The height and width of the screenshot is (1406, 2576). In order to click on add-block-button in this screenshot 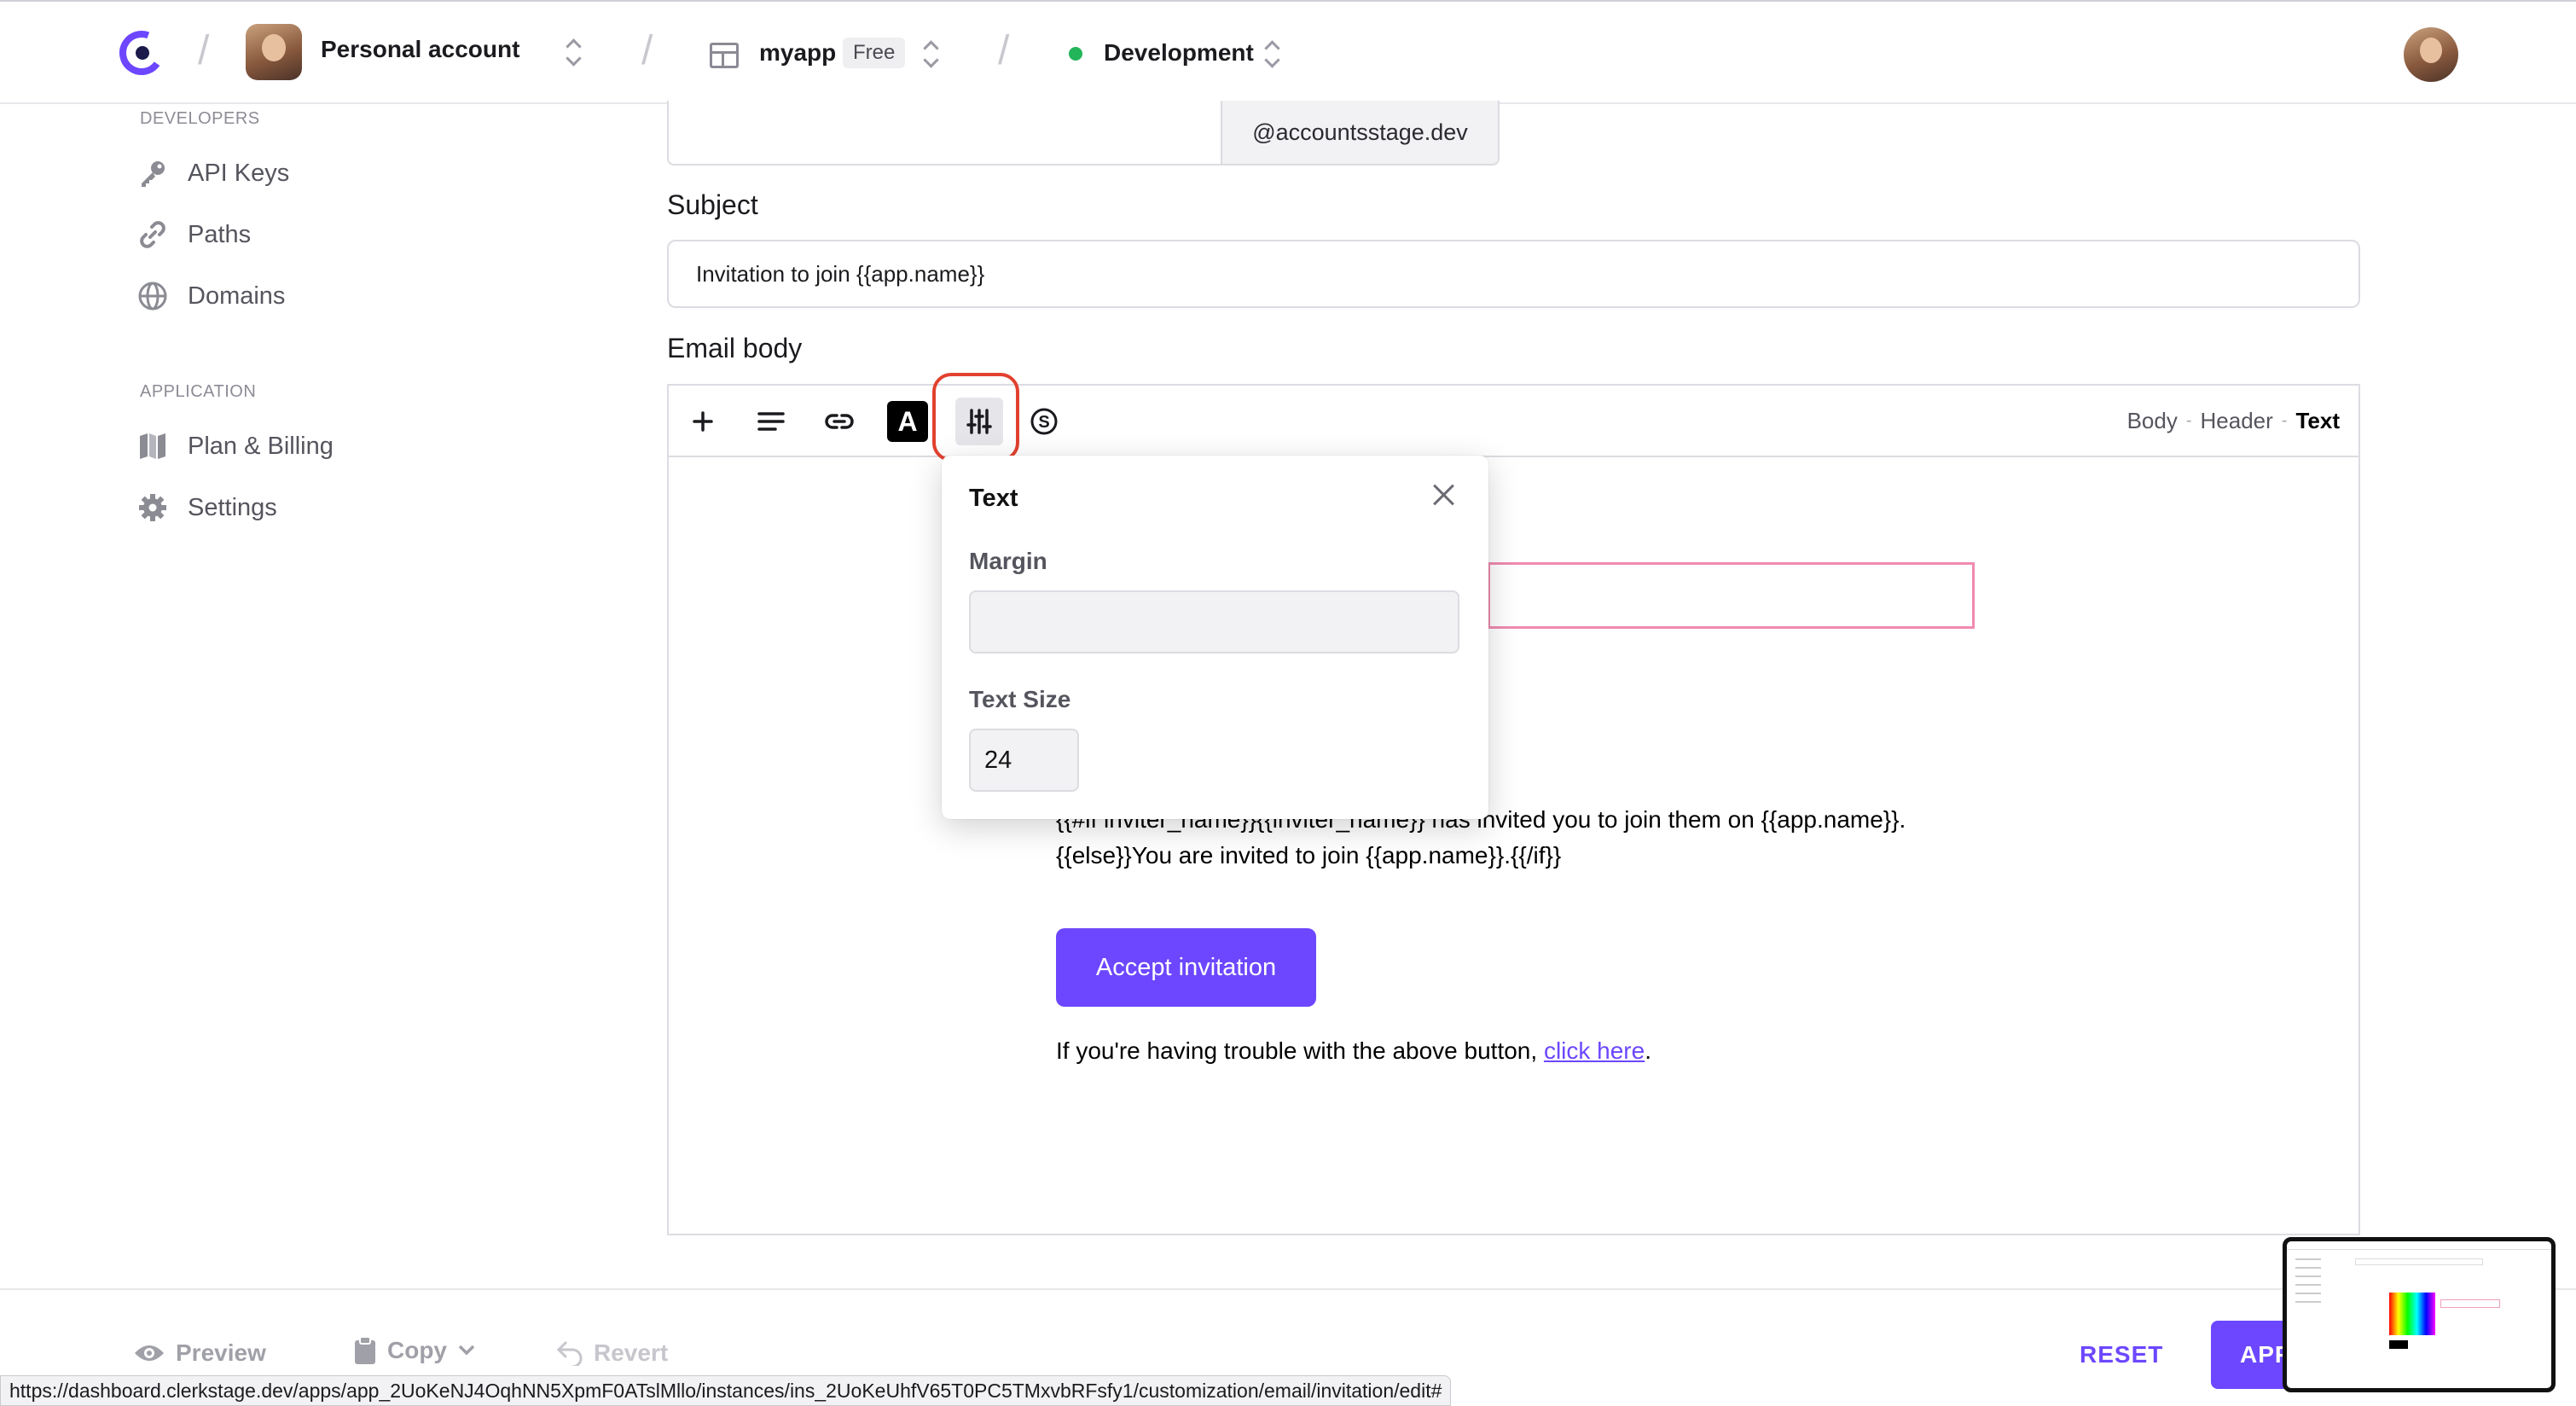, I will do `click(702, 421)`.